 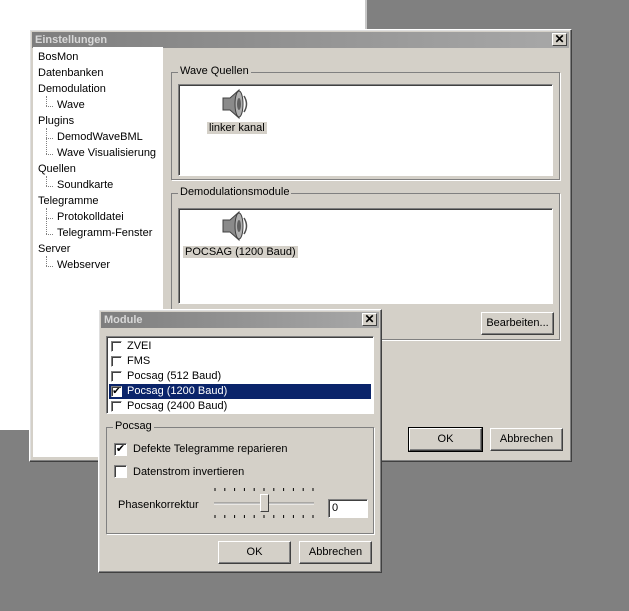 I want to click on demod-module-label: POCSAG (1200 Baud), so click(x=240, y=252).